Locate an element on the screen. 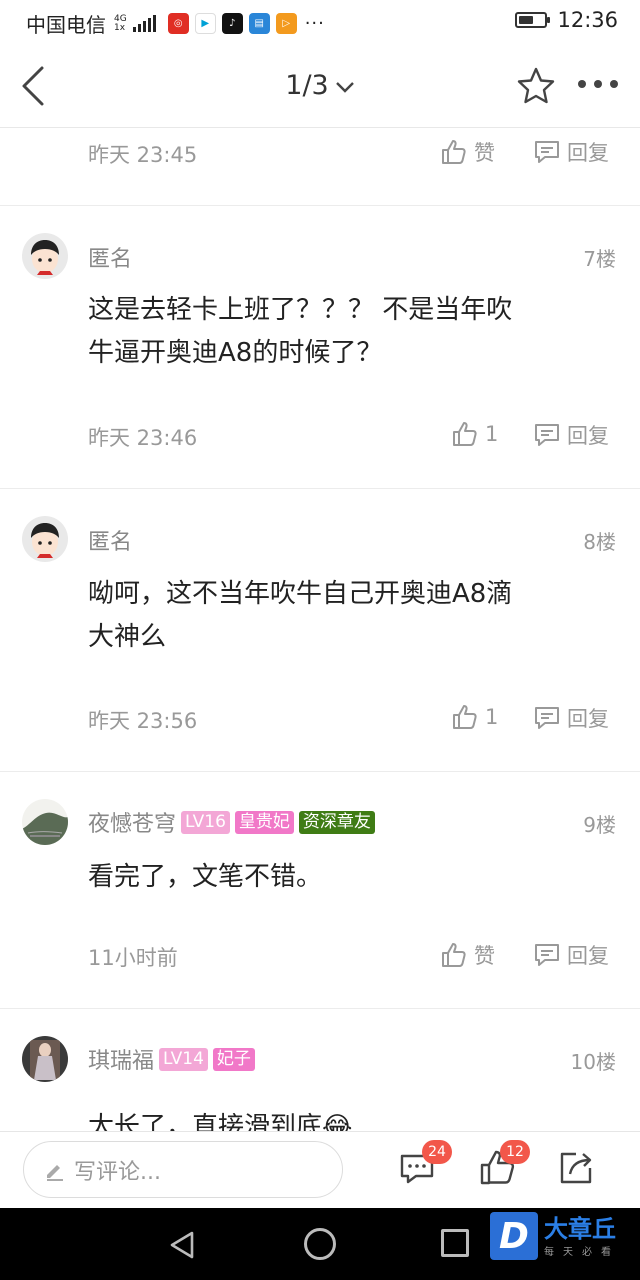 Image resolution: width=640 pixels, height=1280 pixels. comment-time: 昨天 23:56 is located at coordinates (143, 721).